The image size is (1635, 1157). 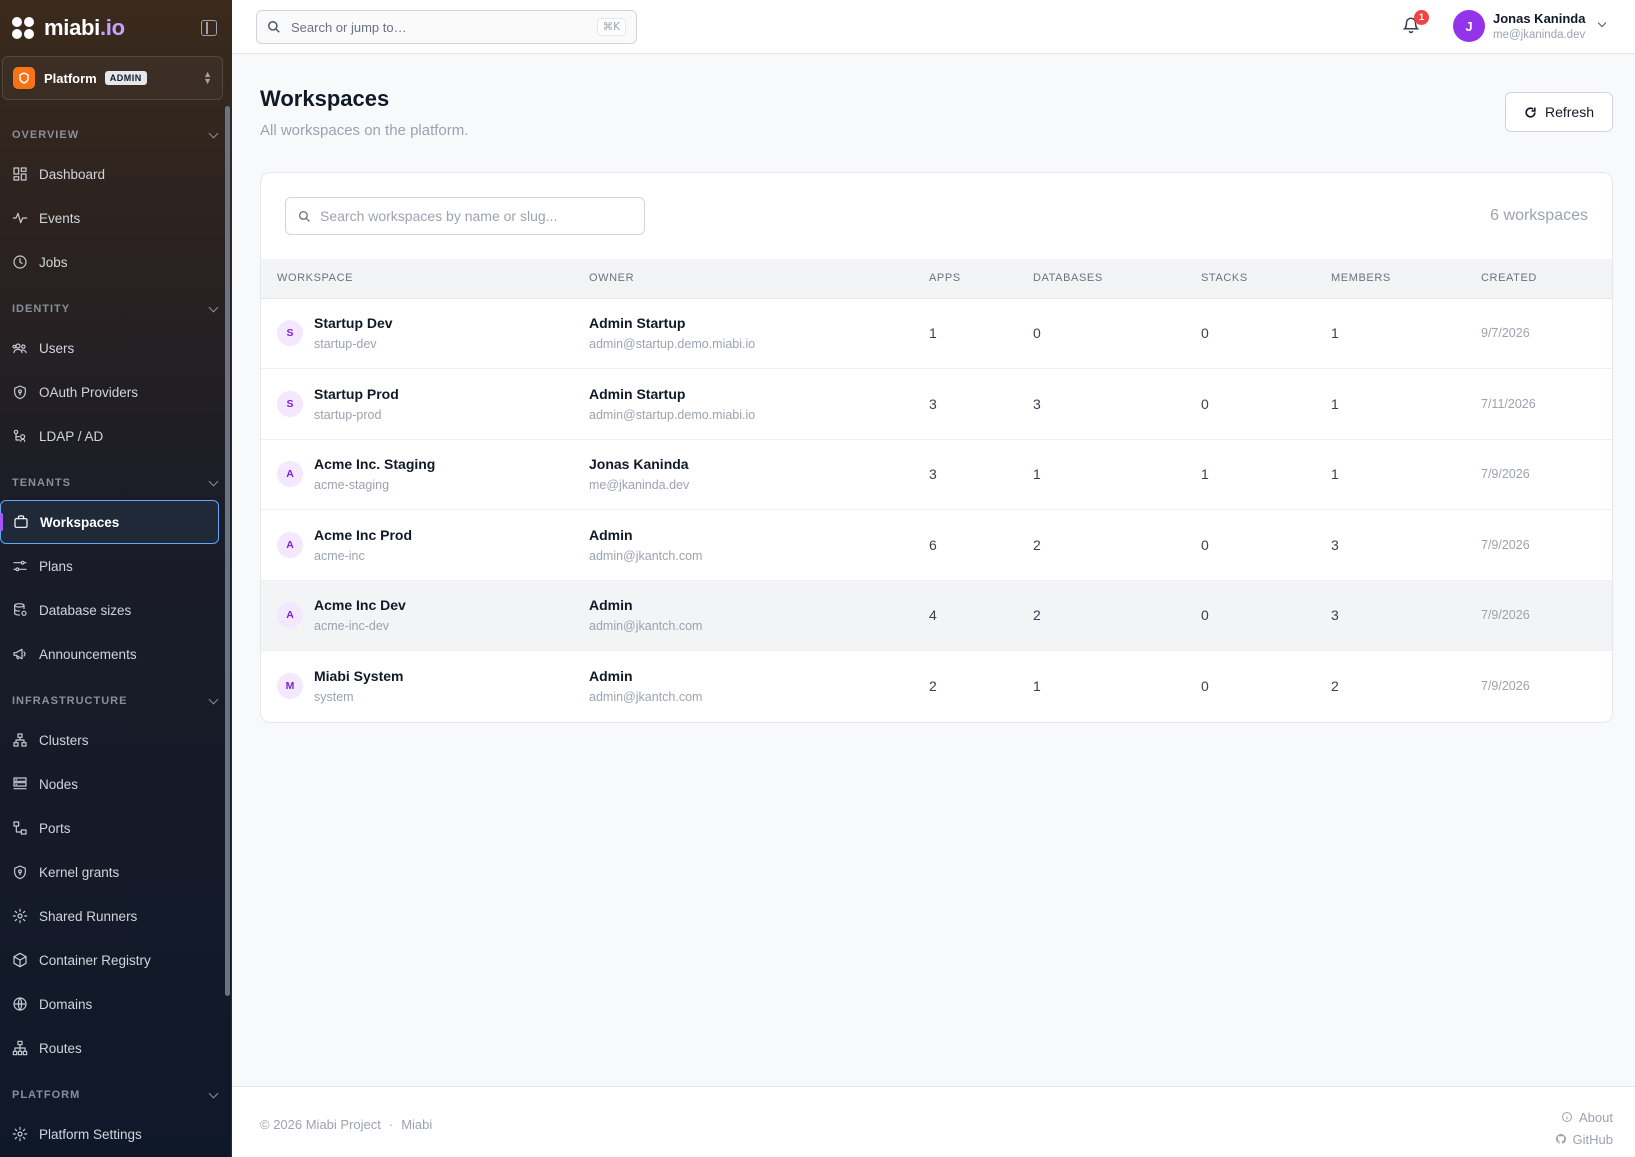 What do you see at coordinates (21, 521) in the screenshot?
I see `briefcase-icon` at bounding box center [21, 521].